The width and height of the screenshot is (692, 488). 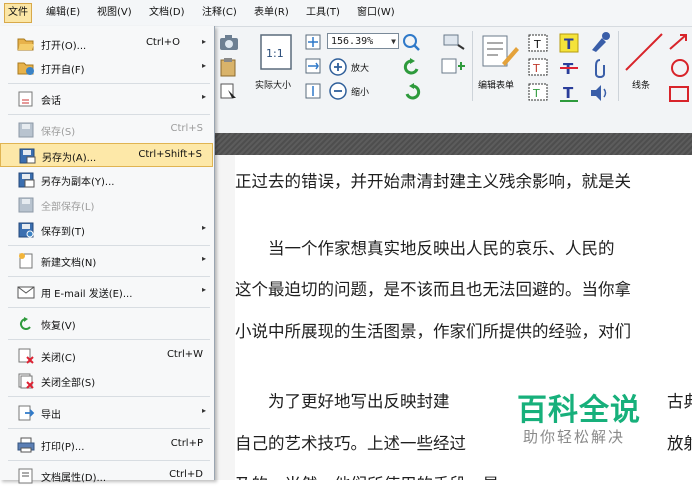 What do you see at coordinates (25, 323) in the screenshot?
I see `revert-icon` at bounding box center [25, 323].